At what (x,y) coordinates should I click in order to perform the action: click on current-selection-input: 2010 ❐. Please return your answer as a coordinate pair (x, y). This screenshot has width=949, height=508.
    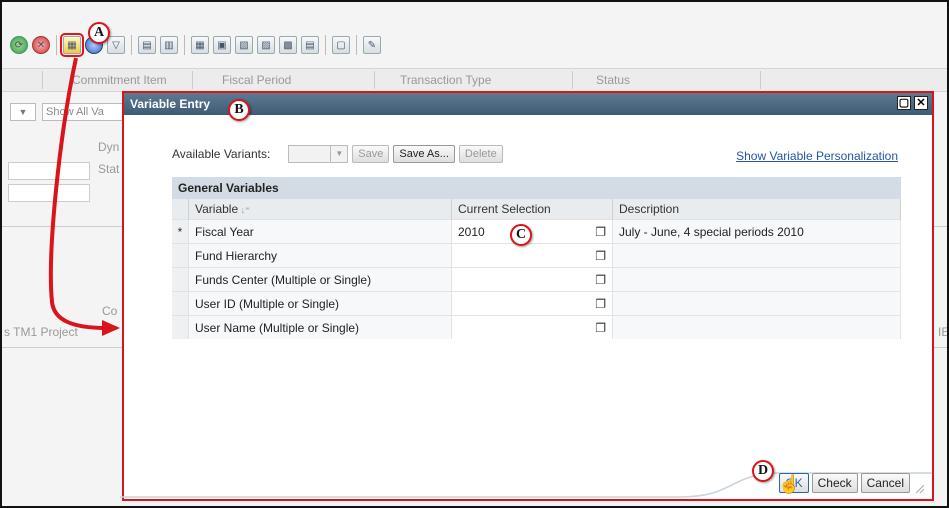
    Looking at the image, I should click on (532, 231).